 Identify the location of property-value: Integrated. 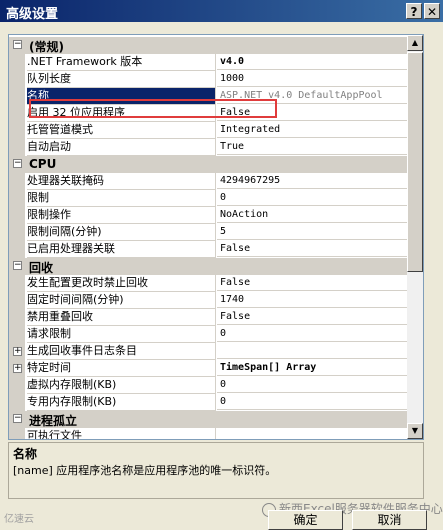
(316, 130).